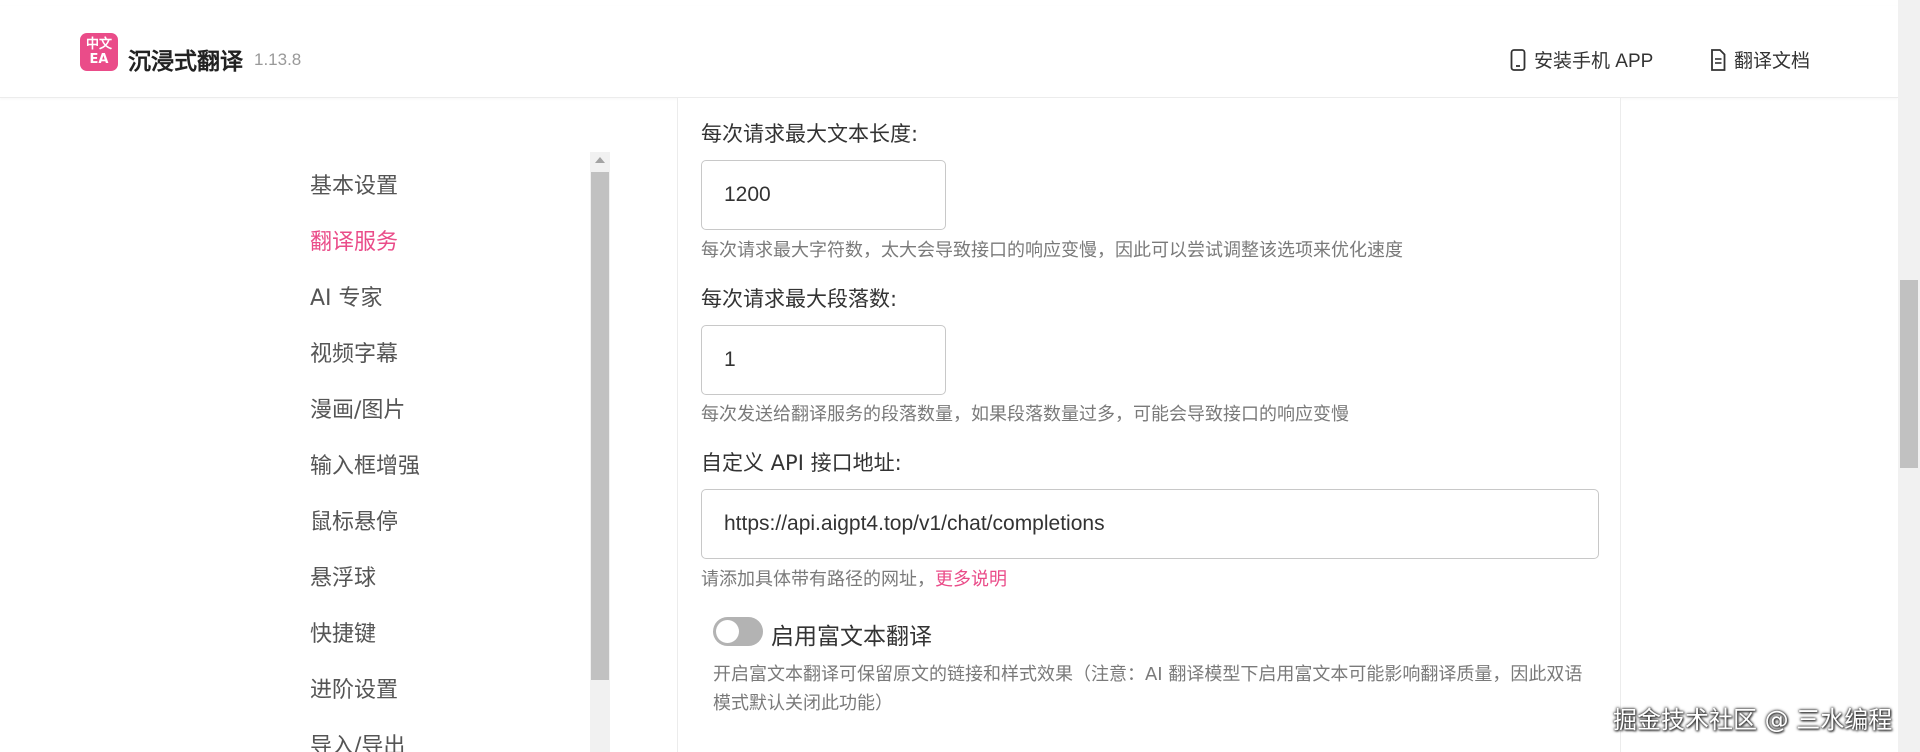 This screenshot has width=1920, height=752. What do you see at coordinates (1718, 59) in the screenshot?
I see `document-icon` at bounding box center [1718, 59].